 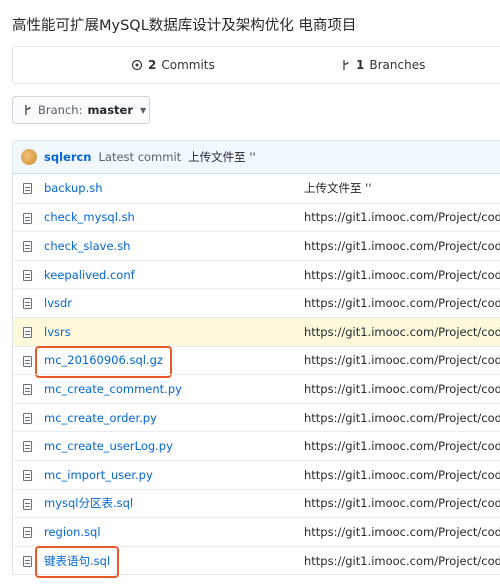 I want to click on file-name-link: check_mysql.sh, so click(x=89, y=217).